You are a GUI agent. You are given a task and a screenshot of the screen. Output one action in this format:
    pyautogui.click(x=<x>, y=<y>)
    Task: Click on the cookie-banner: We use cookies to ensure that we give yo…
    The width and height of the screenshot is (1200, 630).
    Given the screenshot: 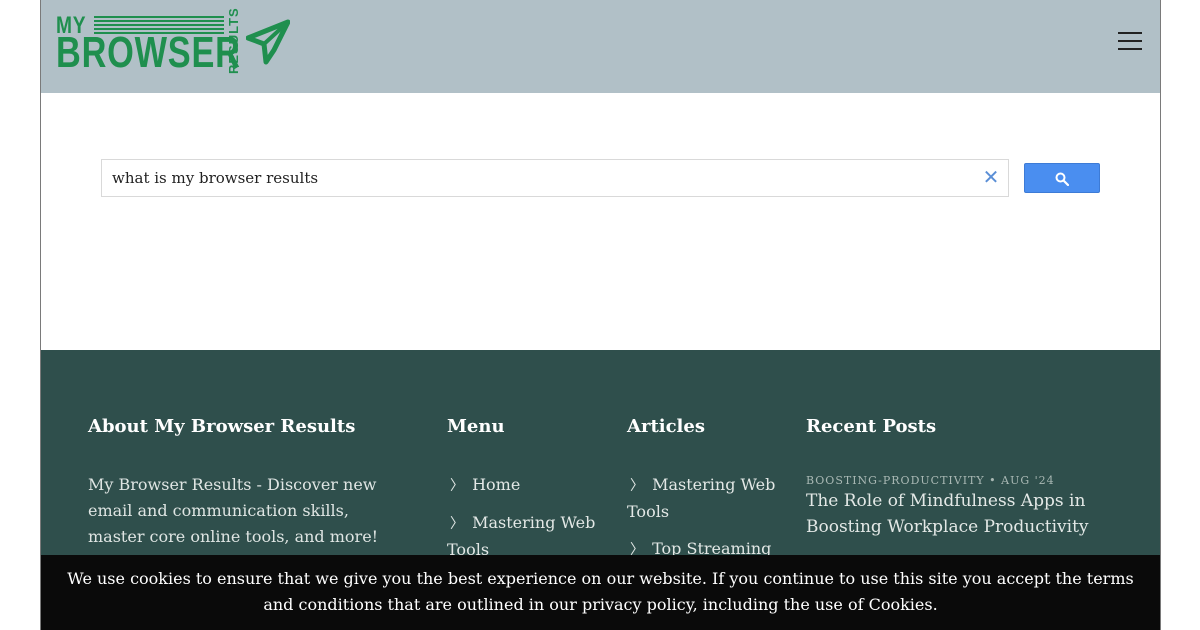 What is the action you would take?
    pyautogui.click(x=600, y=592)
    